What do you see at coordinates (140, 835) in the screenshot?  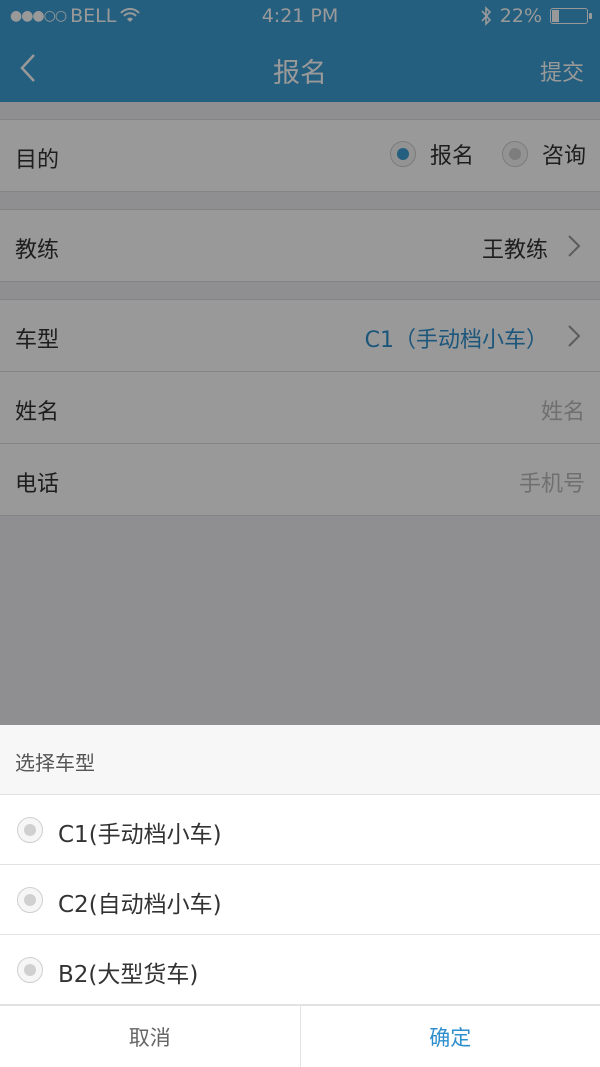 I see `car-type-option-label: C1(手动档小车)` at bounding box center [140, 835].